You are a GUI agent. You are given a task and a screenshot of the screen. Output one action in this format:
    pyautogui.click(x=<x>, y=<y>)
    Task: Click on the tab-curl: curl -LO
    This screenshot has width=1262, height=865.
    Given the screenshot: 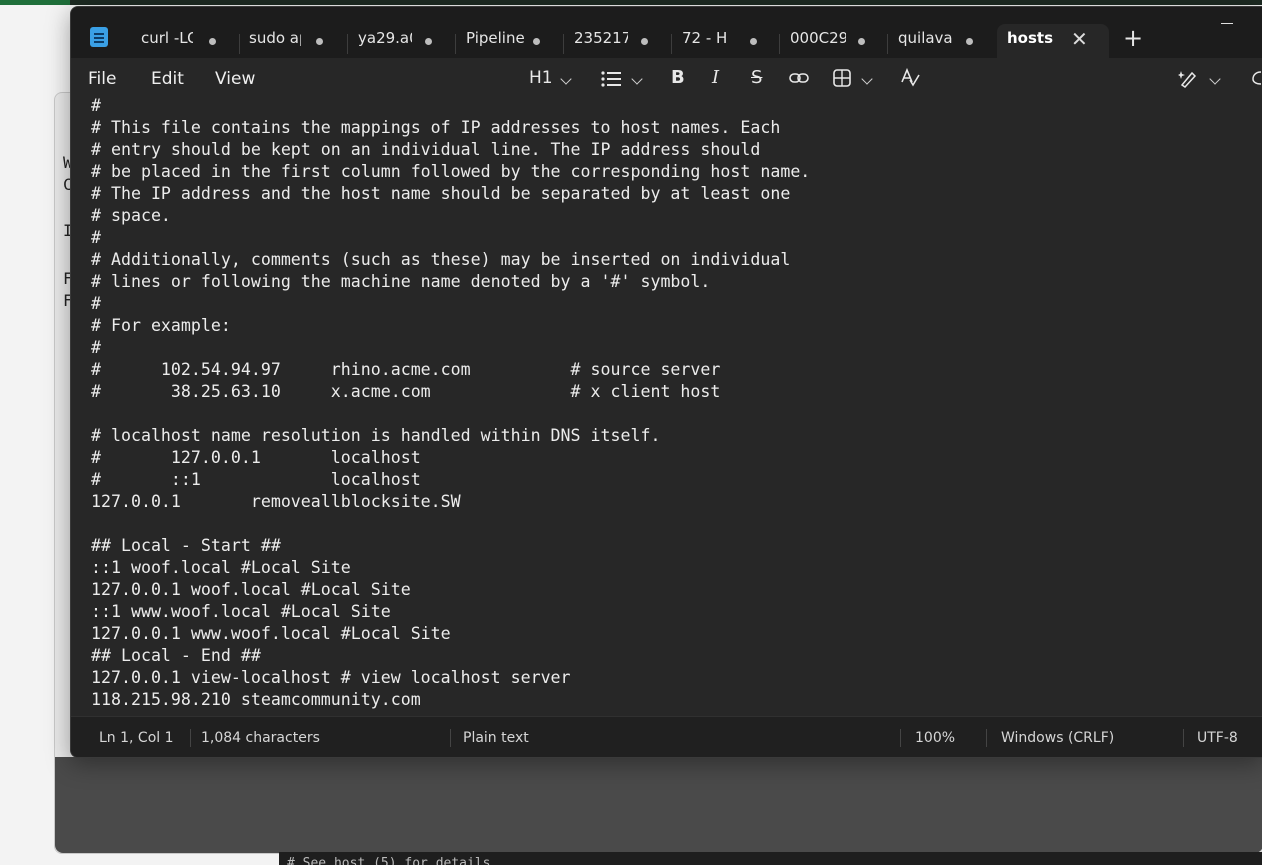 What is the action you would take?
    pyautogui.click(x=181, y=41)
    